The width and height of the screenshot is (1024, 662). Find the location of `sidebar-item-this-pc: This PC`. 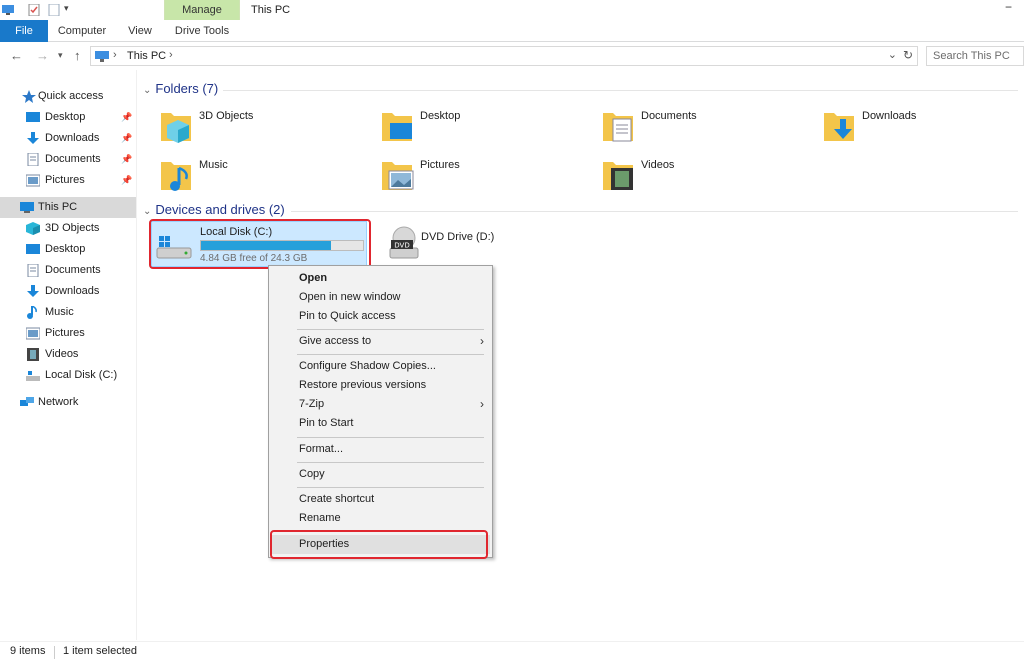

sidebar-item-this-pc: This PC is located at coordinates (68, 207).